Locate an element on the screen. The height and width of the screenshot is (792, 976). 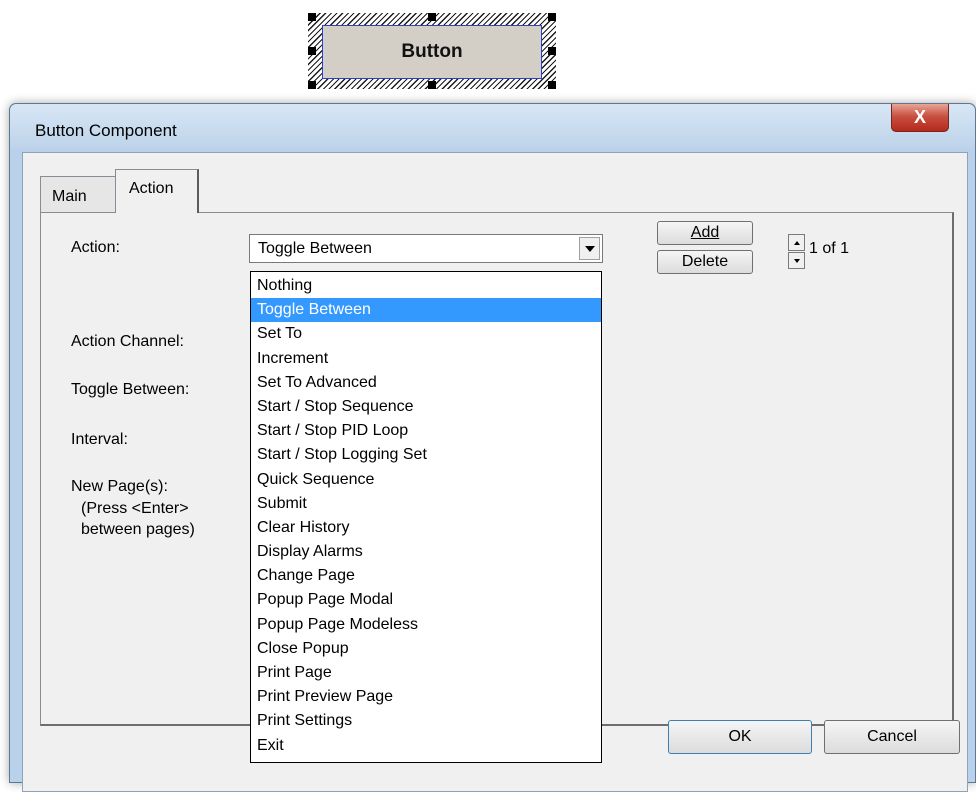
delete-action-button-label: Delete is located at coordinates (705, 261).